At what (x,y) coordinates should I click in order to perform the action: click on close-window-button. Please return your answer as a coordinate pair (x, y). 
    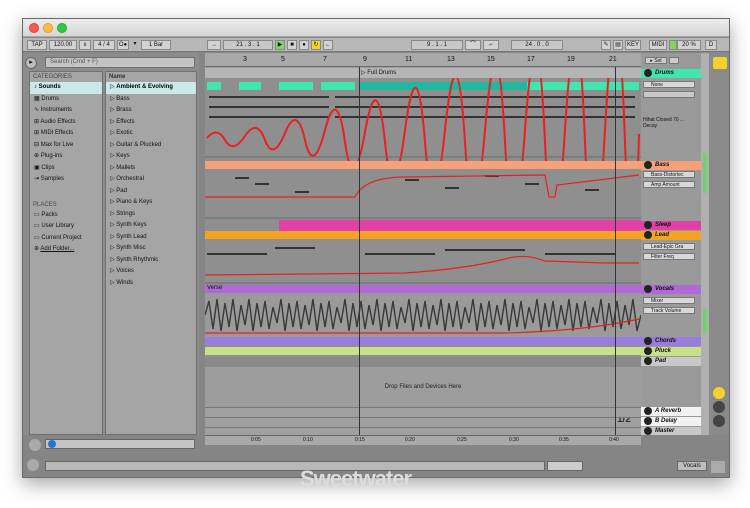
    Looking at the image, I should click on (34, 28).